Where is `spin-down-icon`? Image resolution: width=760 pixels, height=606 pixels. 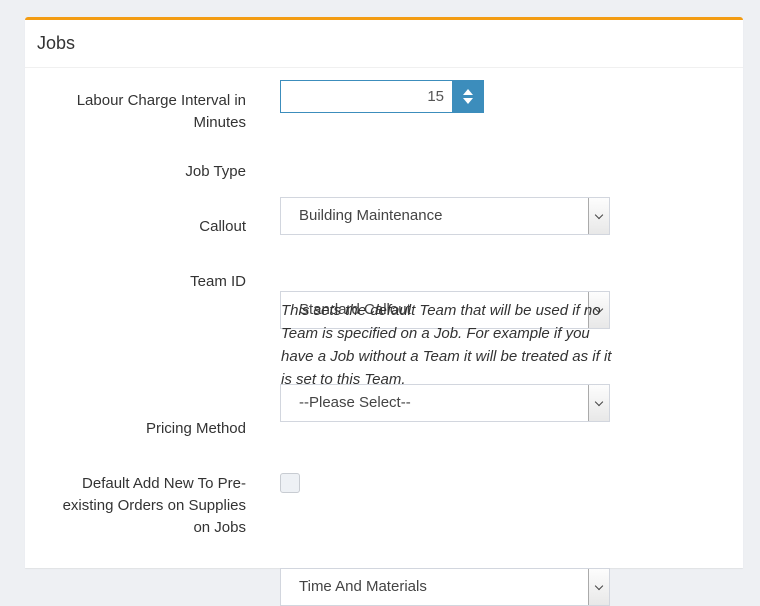
spin-down-icon is located at coordinates (467, 101).